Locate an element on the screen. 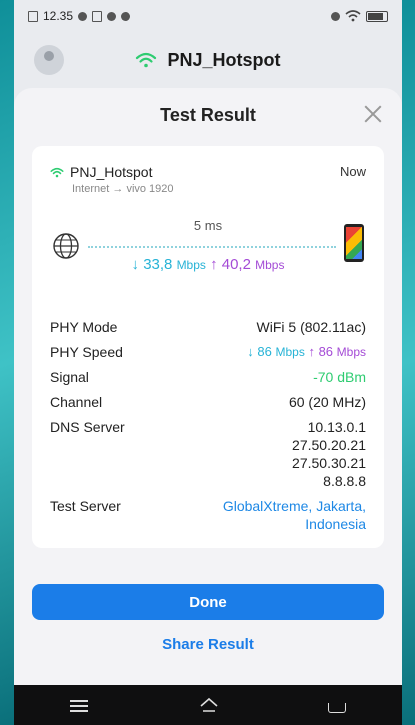  detail-label: PHY Speed is located at coordinates (86, 352).